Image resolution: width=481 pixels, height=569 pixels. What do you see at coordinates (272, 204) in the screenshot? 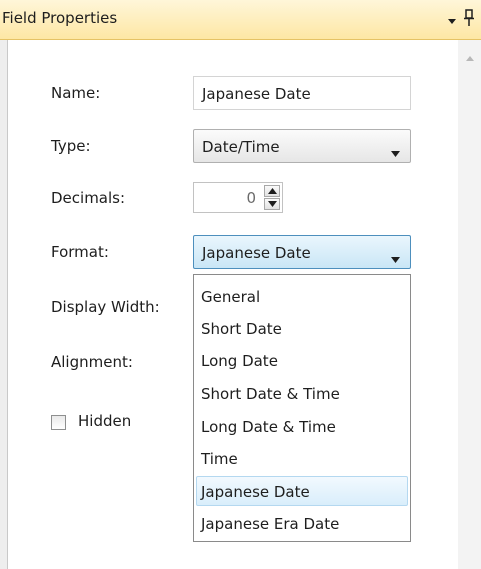
I see `spin-down-icon` at bounding box center [272, 204].